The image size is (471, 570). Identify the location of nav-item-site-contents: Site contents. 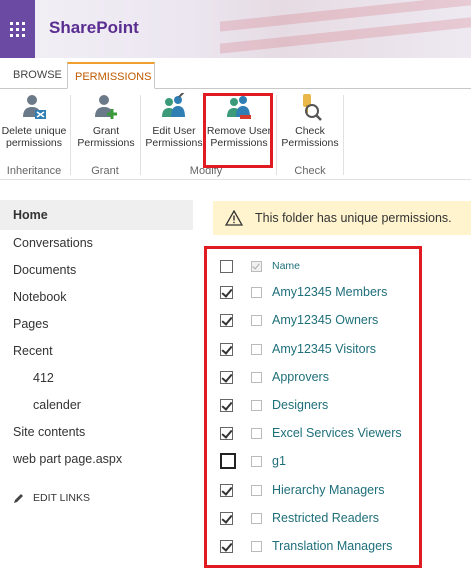
(49, 432).